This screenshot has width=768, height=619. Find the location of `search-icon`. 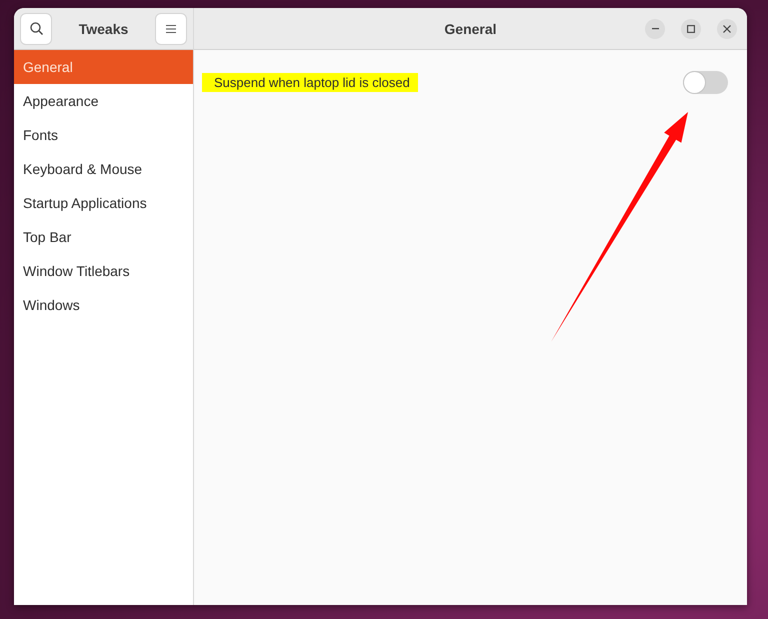

search-icon is located at coordinates (36, 28).